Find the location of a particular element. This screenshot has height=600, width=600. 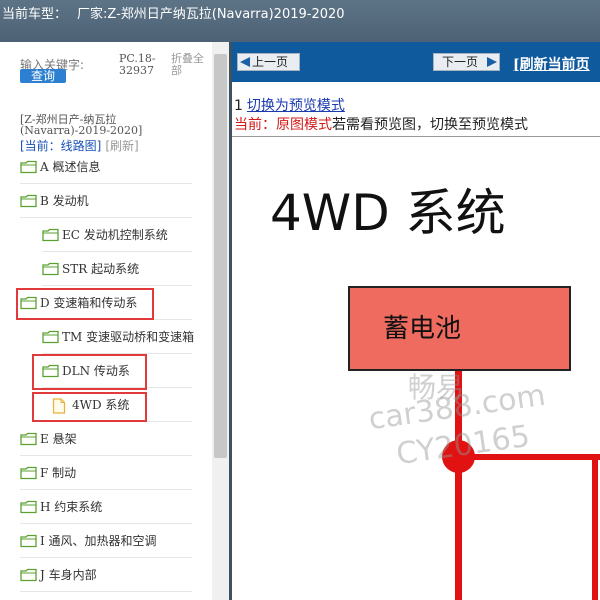

wire-right is located at coordinates (595, 527).